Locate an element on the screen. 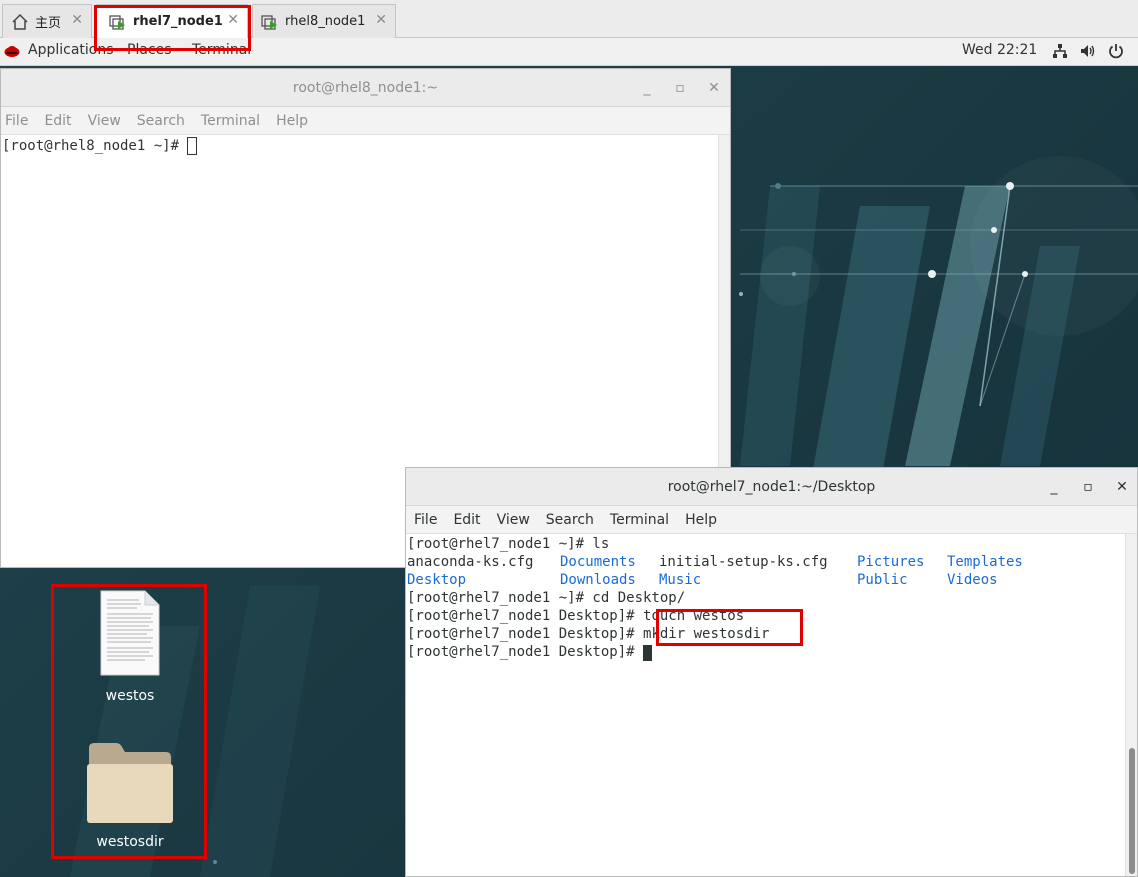  ls-file: initial-setup-ks.cfg is located at coordinates (743, 562).